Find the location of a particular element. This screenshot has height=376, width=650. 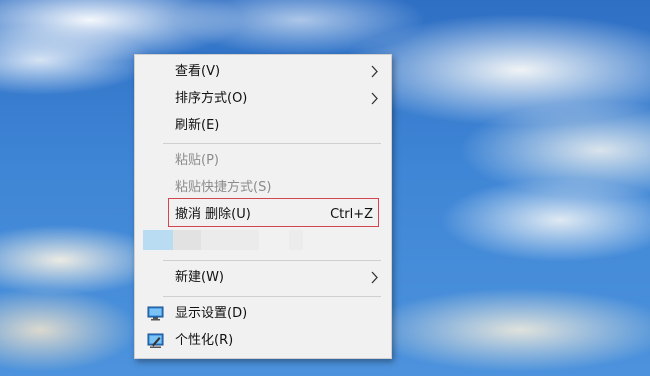

display-settings-icon is located at coordinates (155, 313).